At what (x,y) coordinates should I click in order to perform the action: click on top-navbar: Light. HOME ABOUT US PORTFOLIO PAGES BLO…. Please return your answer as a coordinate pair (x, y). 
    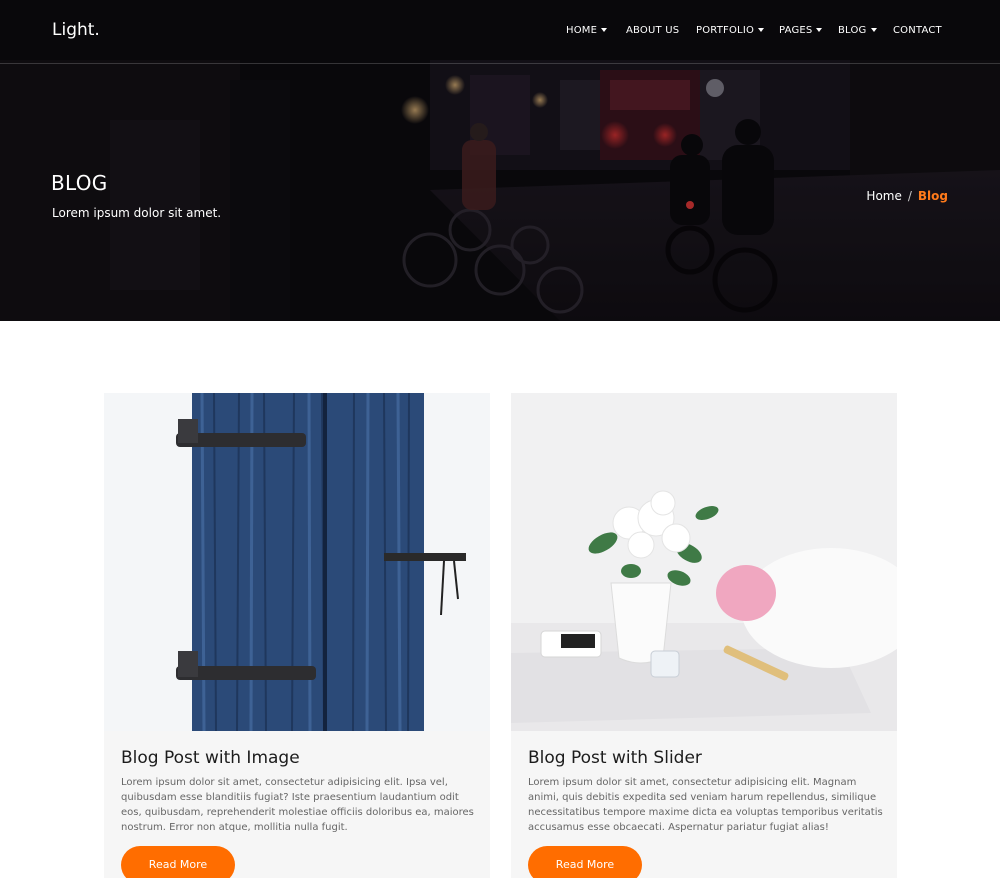
    Looking at the image, I should click on (500, 32).